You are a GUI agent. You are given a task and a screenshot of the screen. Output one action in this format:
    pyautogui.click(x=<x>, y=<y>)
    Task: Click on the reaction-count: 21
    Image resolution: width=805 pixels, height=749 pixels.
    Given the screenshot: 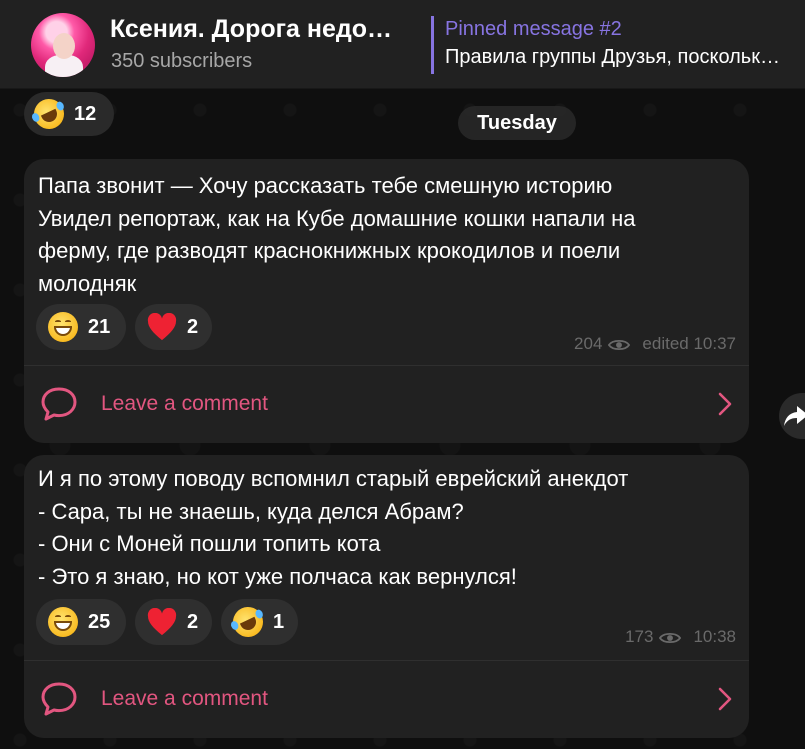 What is the action you would take?
    pyautogui.click(x=99, y=326)
    